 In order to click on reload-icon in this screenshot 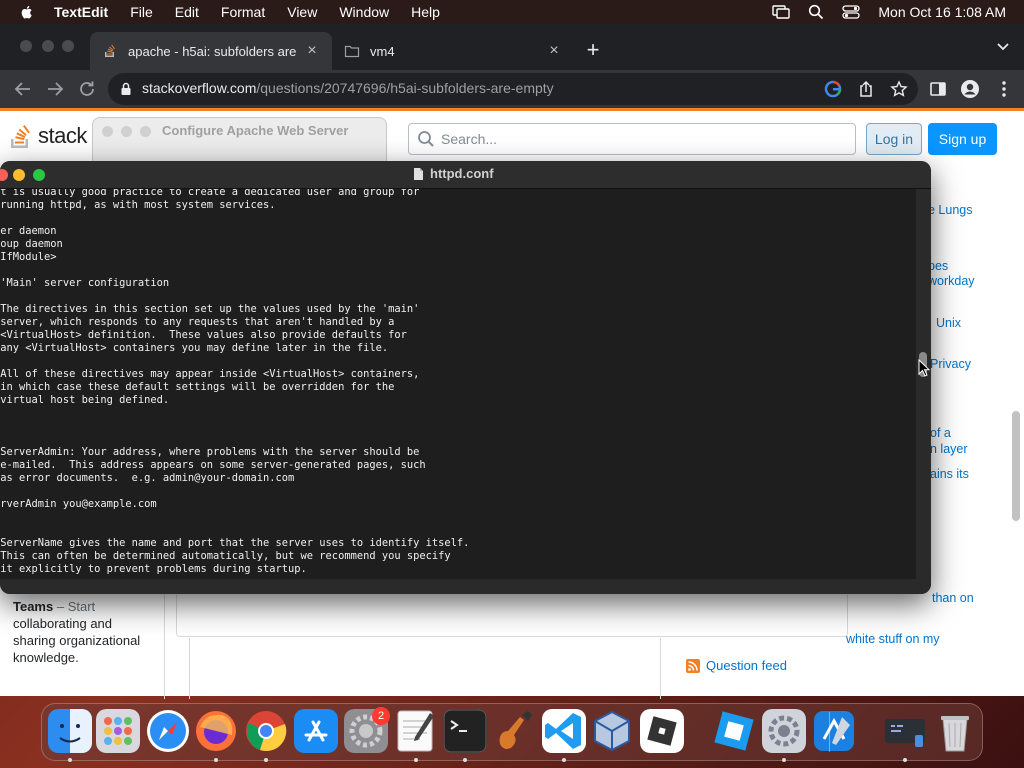, I will do `click(87, 89)`.